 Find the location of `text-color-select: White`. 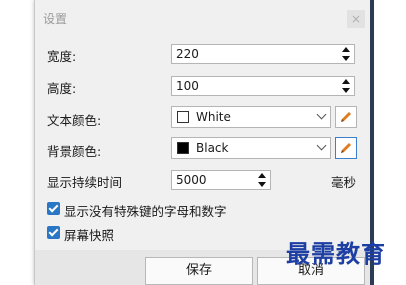

text-color-select: White is located at coordinates (251, 117).